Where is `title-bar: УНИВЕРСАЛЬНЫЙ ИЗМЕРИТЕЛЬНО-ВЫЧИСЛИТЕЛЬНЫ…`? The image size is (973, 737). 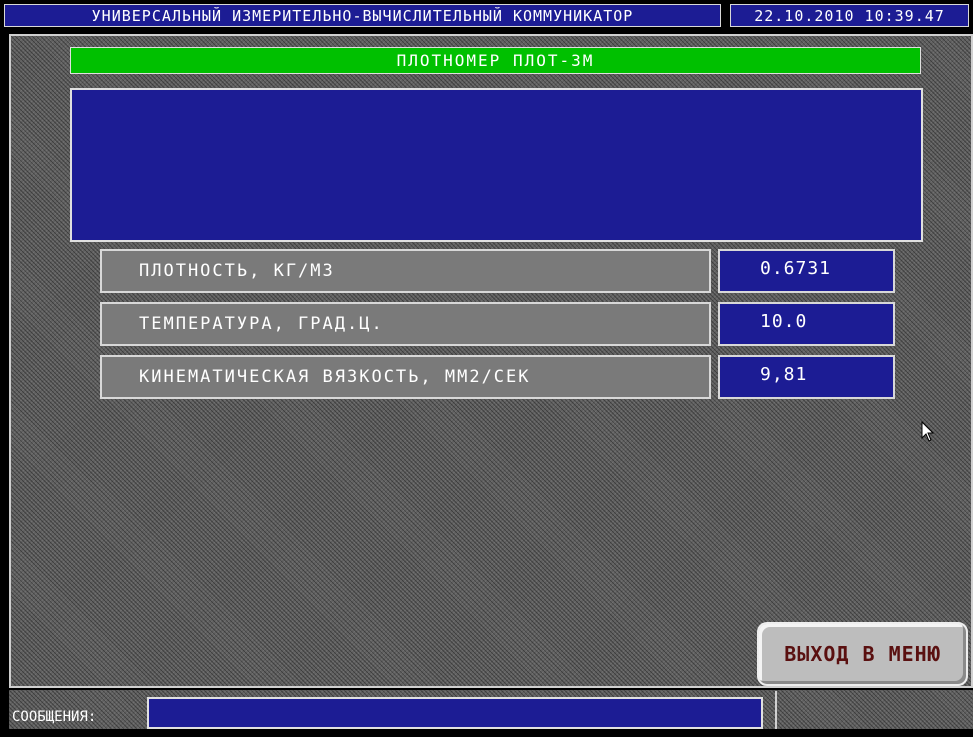 title-bar: УНИВЕРСАЛЬНЫЙ ИЗМЕРИТЕЛЬНО-ВЫЧИСЛИТЕЛЬНЫ… is located at coordinates (486, 17).